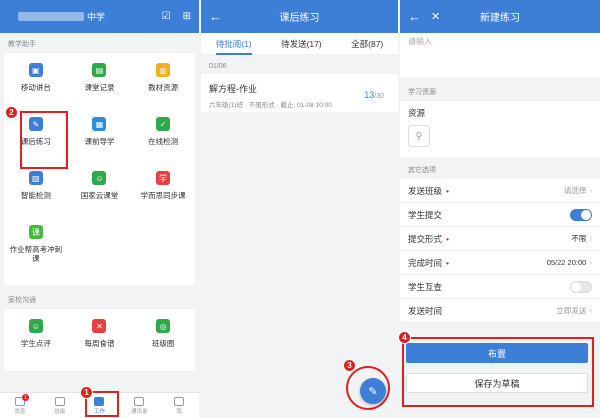  What do you see at coordinates (163, 124) in the screenshot?
I see `app-tile-icon: ✓` at bounding box center [163, 124].